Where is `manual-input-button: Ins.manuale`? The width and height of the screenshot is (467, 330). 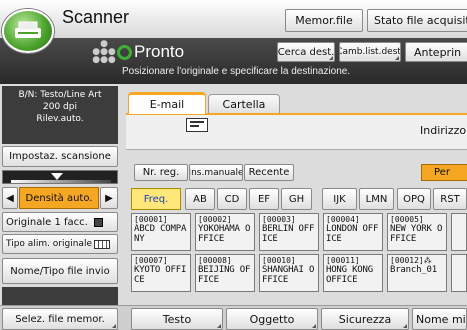 manual-input-button: Ins.manuale is located at coordinates (216, 172).